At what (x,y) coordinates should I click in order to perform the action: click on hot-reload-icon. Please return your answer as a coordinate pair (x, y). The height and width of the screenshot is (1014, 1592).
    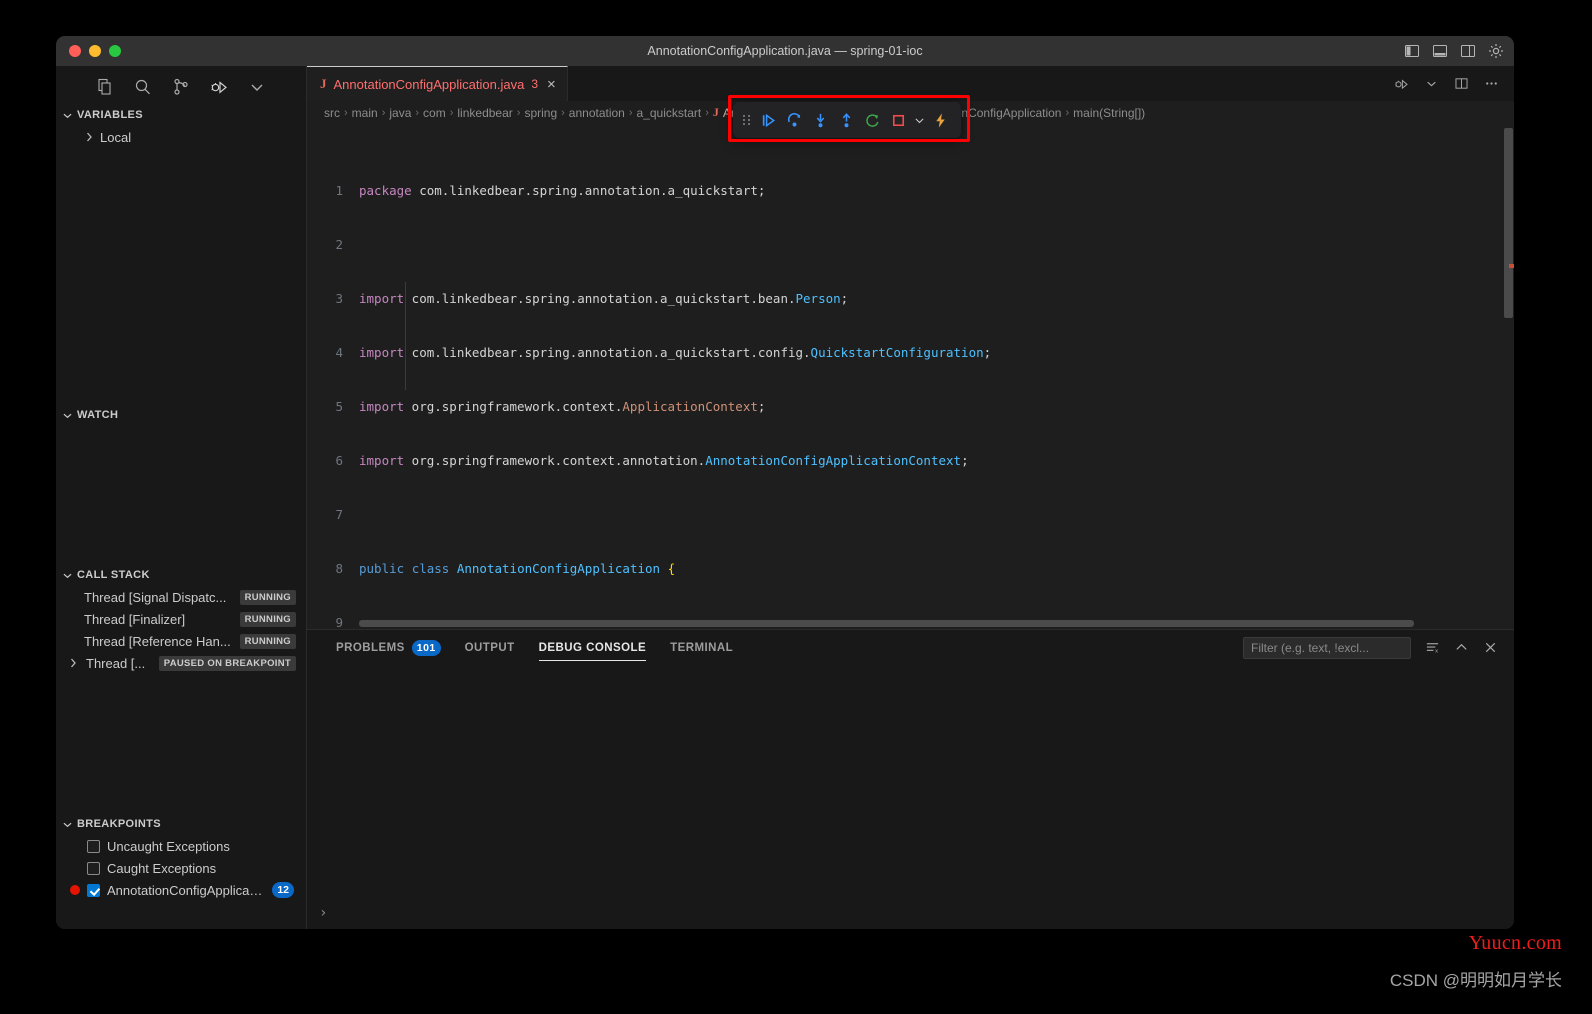
    Looking at the image, I should click on (940, 120).